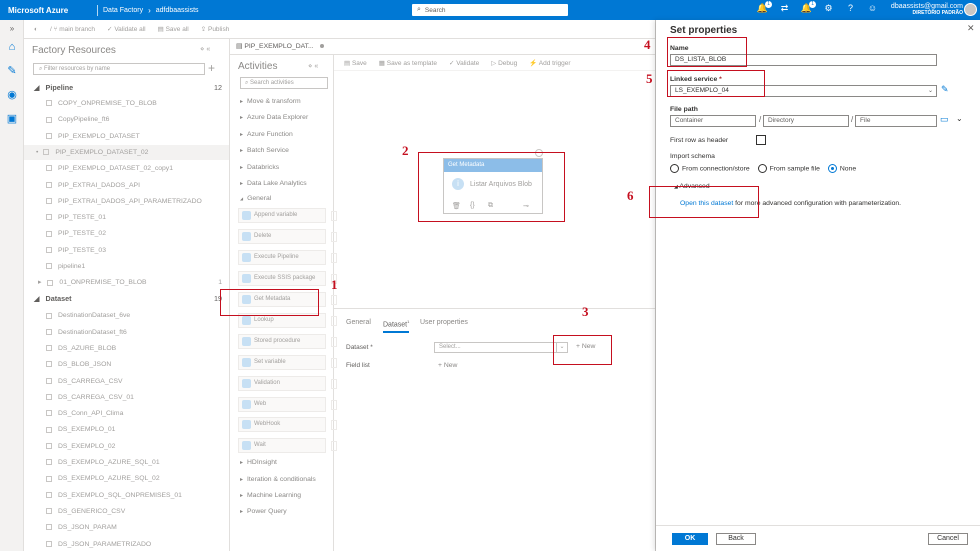 Image resolution: width=980 pixels, height=551 pixels. Describe the element at coordinates (841, 168) in the screenshot. I see `radio-none: None` at that location.